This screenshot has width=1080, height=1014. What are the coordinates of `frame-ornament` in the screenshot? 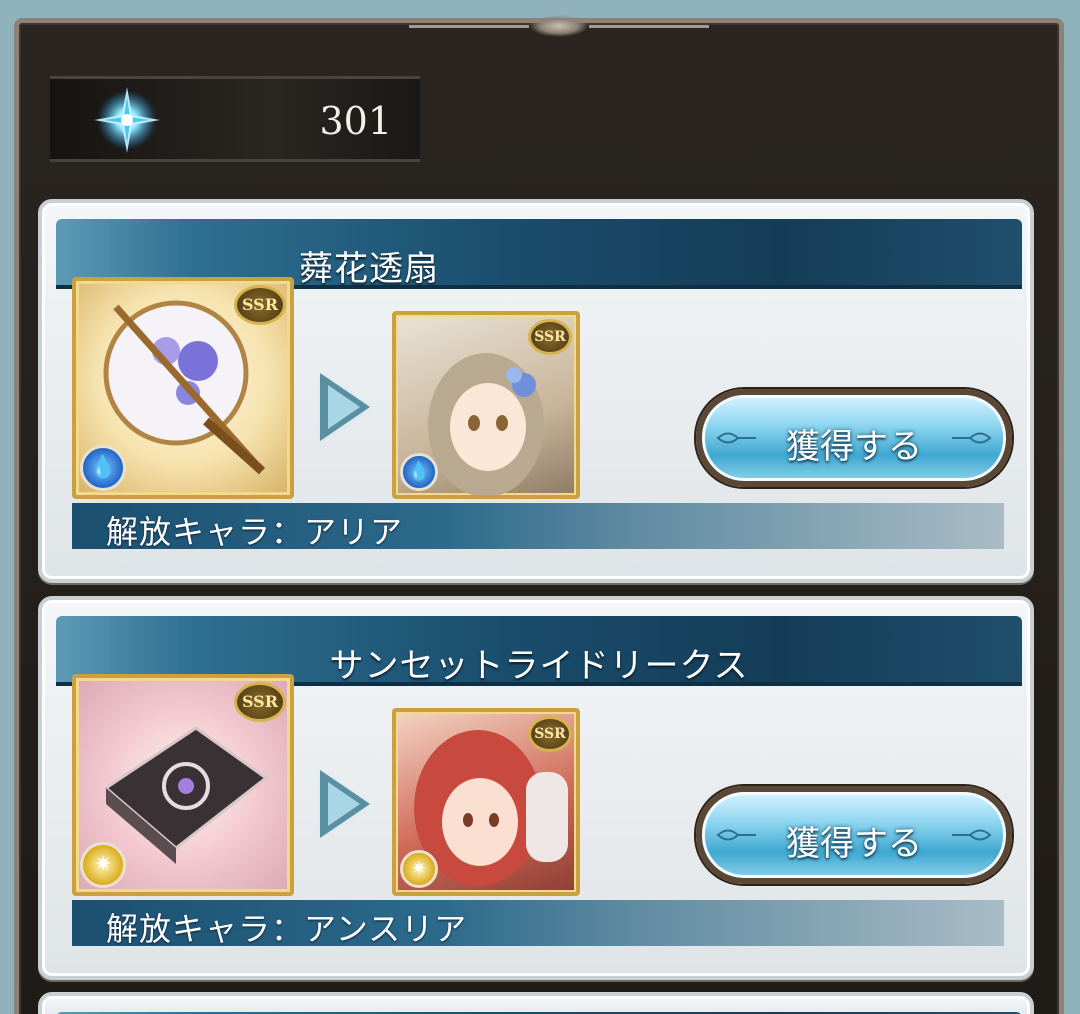 It's located at (559, 26).